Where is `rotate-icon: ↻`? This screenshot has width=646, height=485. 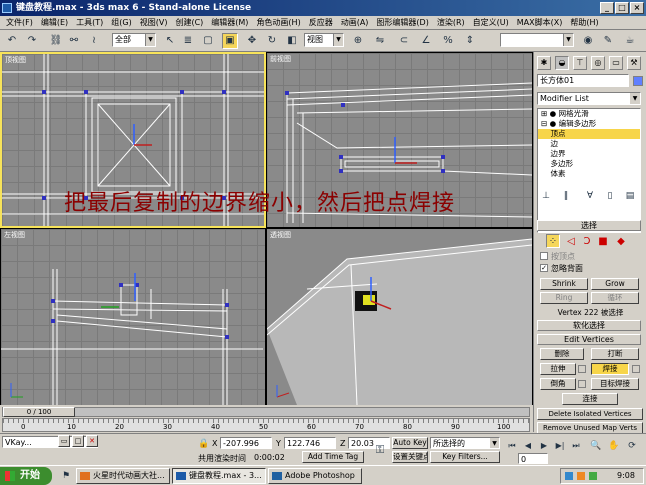 rotate-icon: ↻ is located at coordinates (272, 41).